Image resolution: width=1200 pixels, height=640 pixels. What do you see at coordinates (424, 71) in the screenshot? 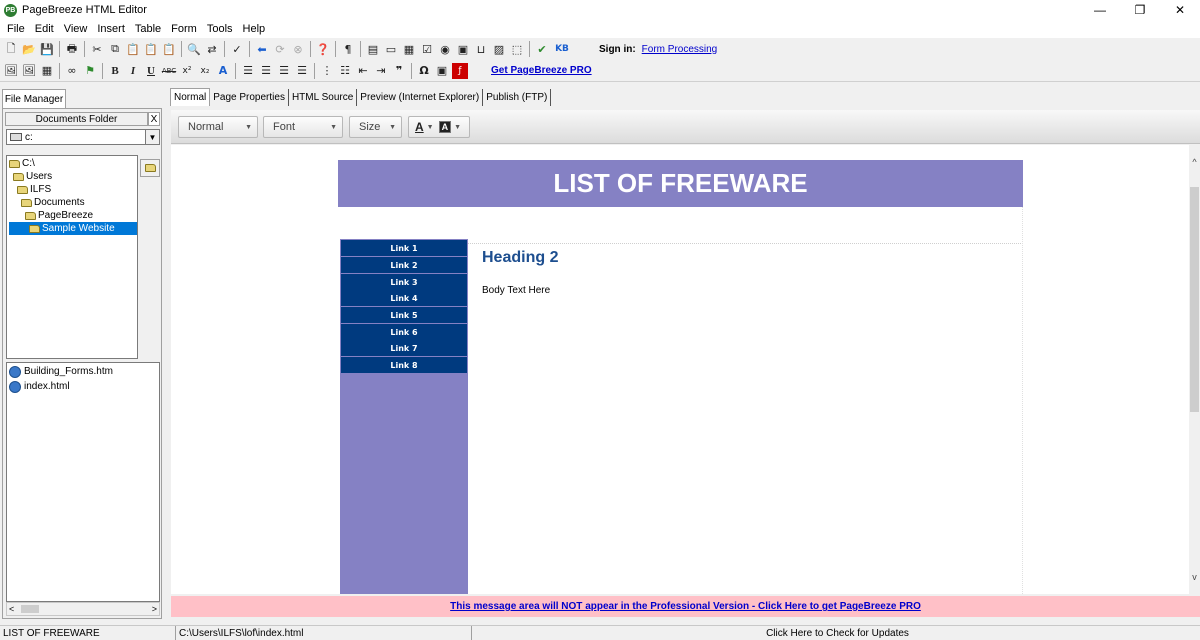
I see `special-character-icon: Ω` at bounding box center [424, 71].